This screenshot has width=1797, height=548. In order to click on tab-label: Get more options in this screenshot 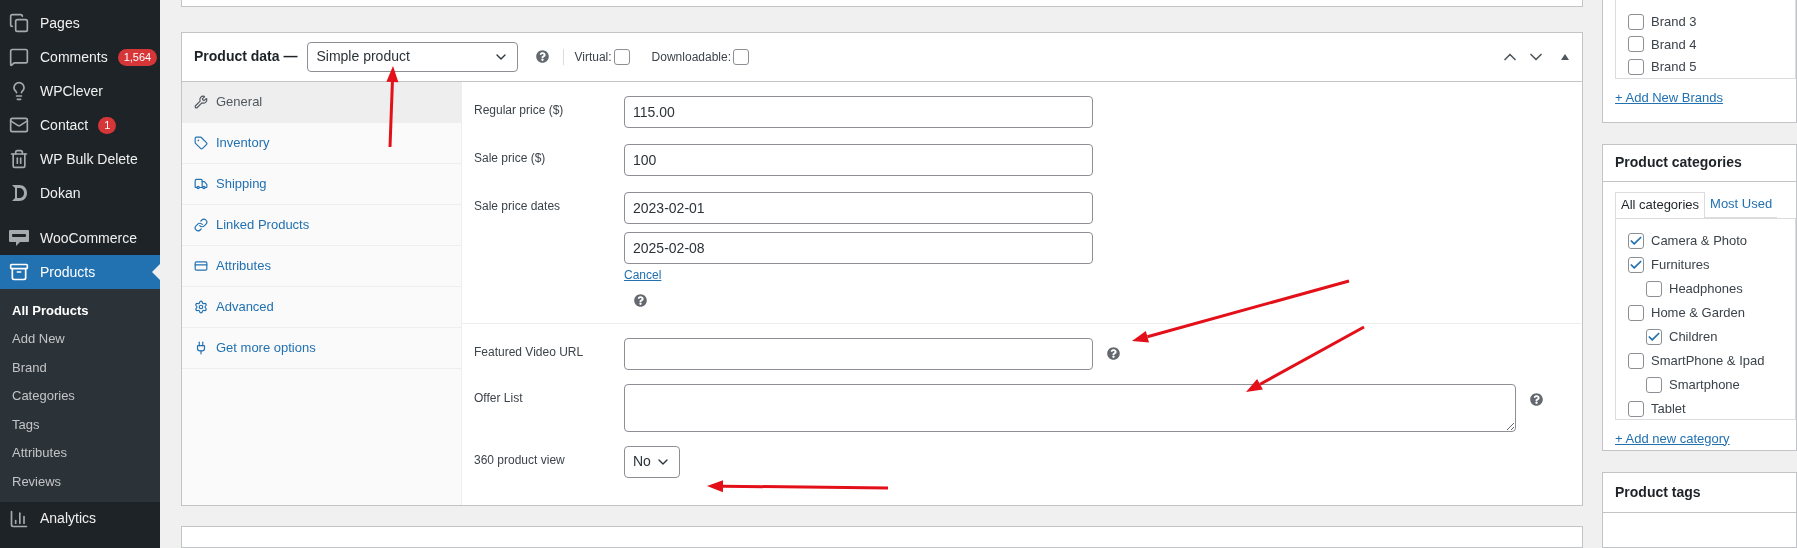, I will do `click(266, 348)`.